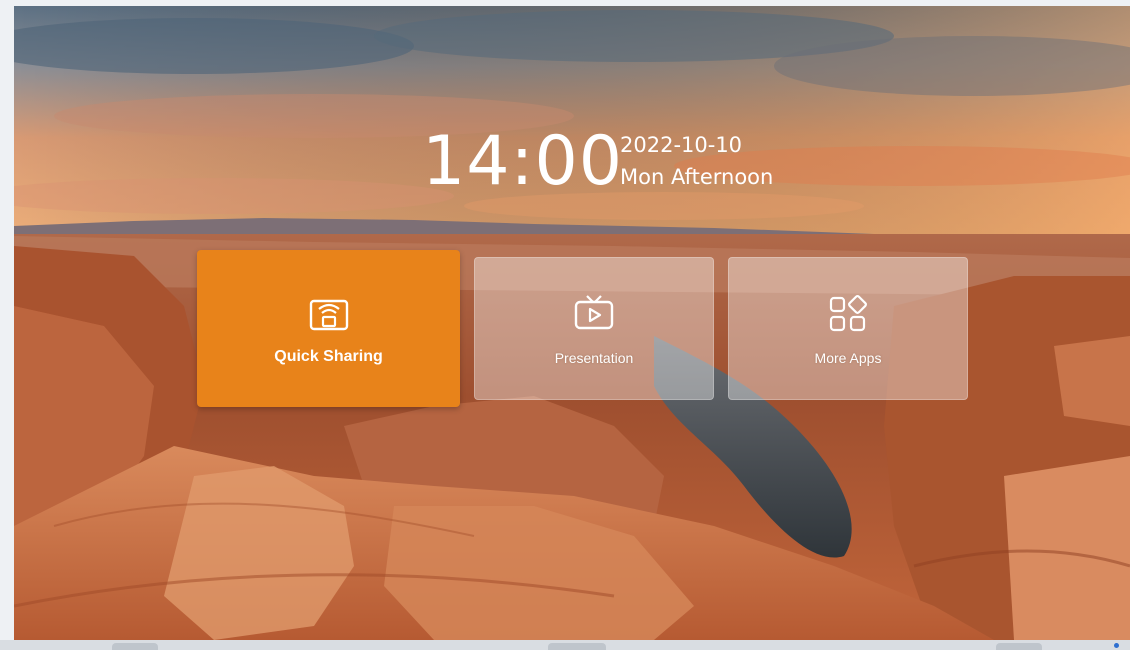 Image resolution: width=1130 pixels, height=650 pixels. What do you see at coordinates (522, 161) in the screenshot?
I see `clock-time: 14:00` at bounding box center [522, 161].